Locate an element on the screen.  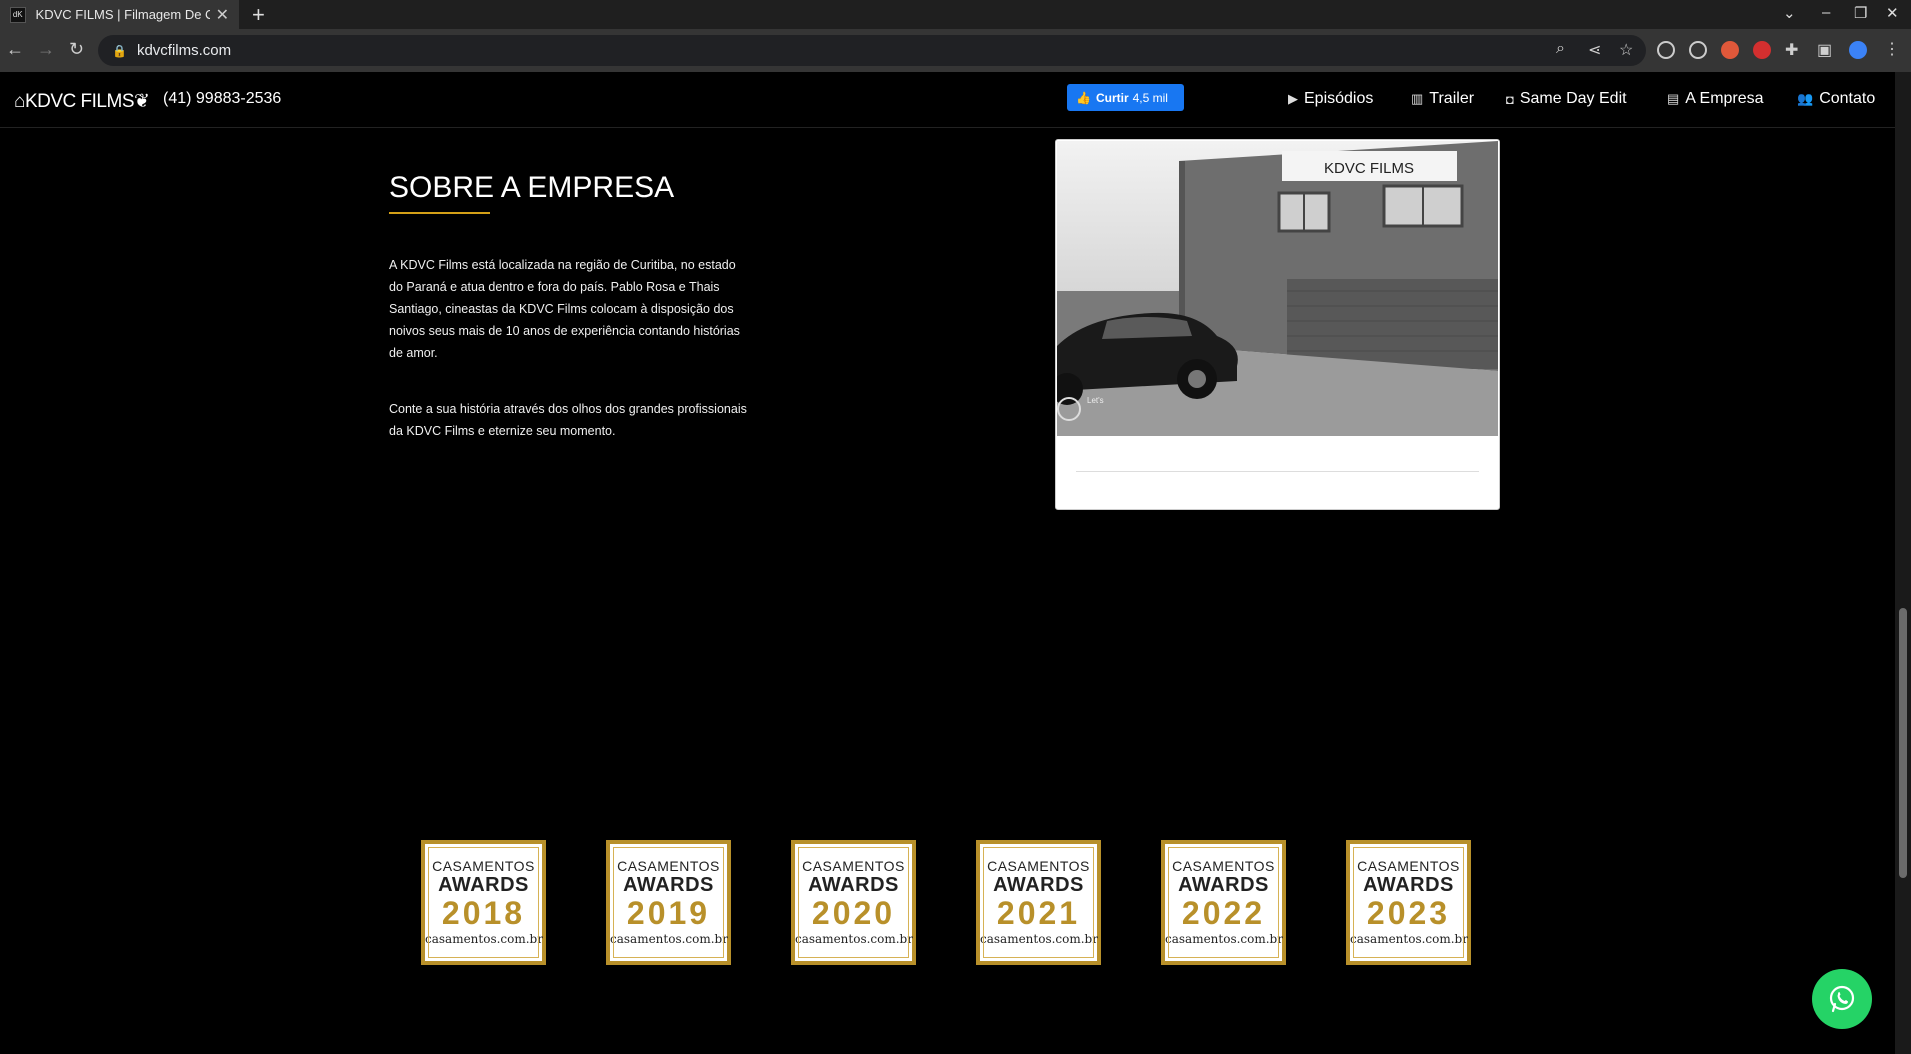
facebook-like-button: 👍 Curtir 4,5 mil is located at coordinates (1125, 97).